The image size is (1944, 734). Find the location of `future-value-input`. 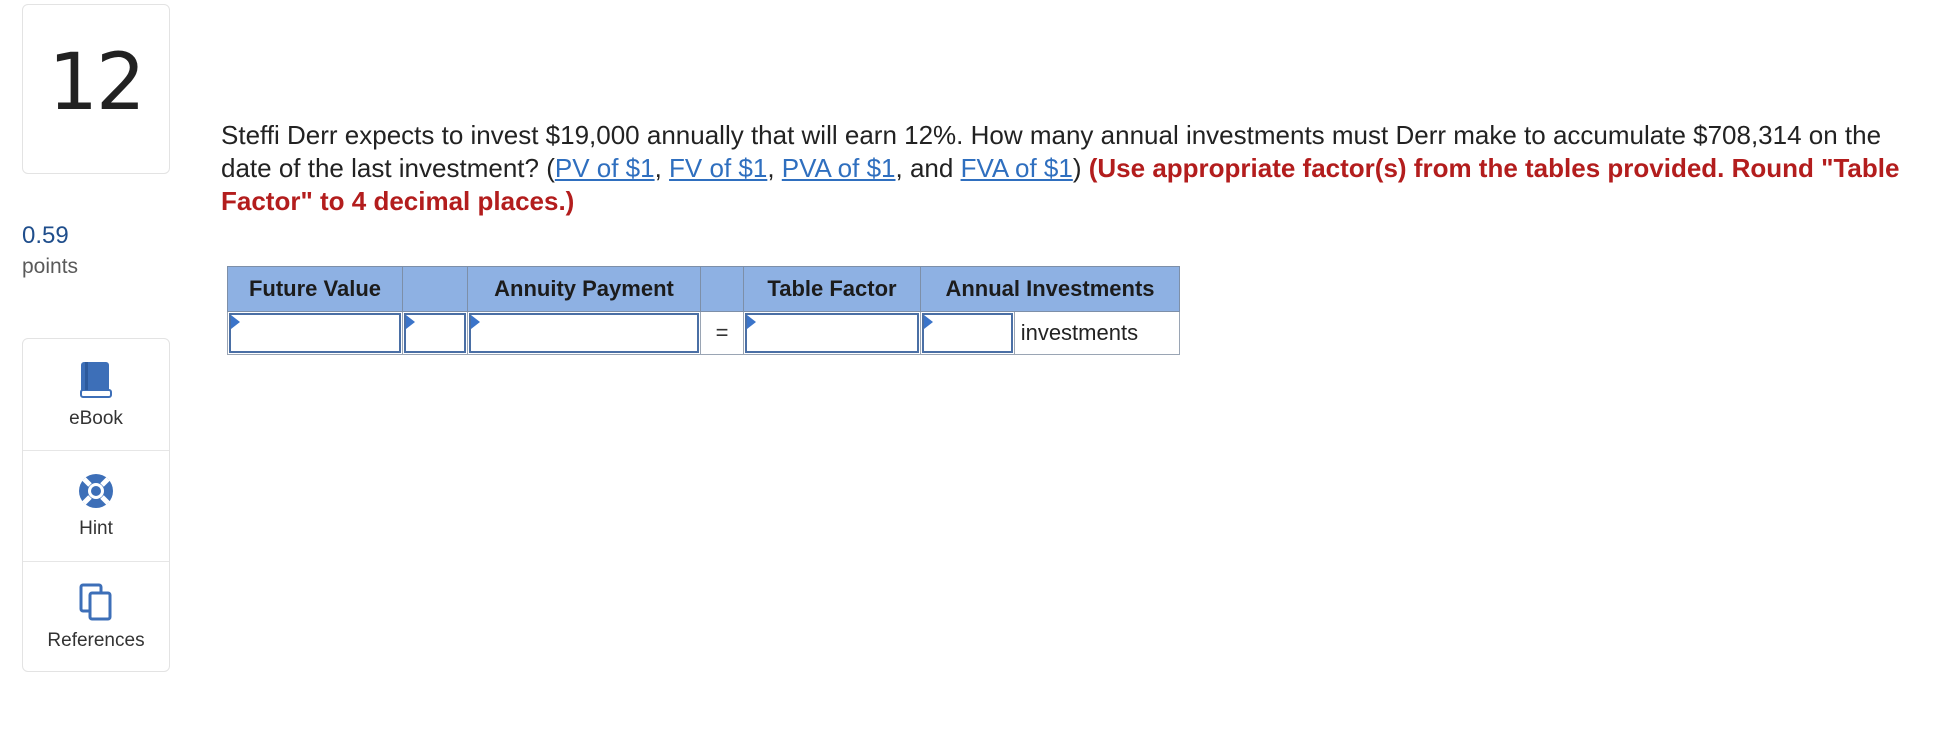

future-value-input is located at coordinates (315, 333).